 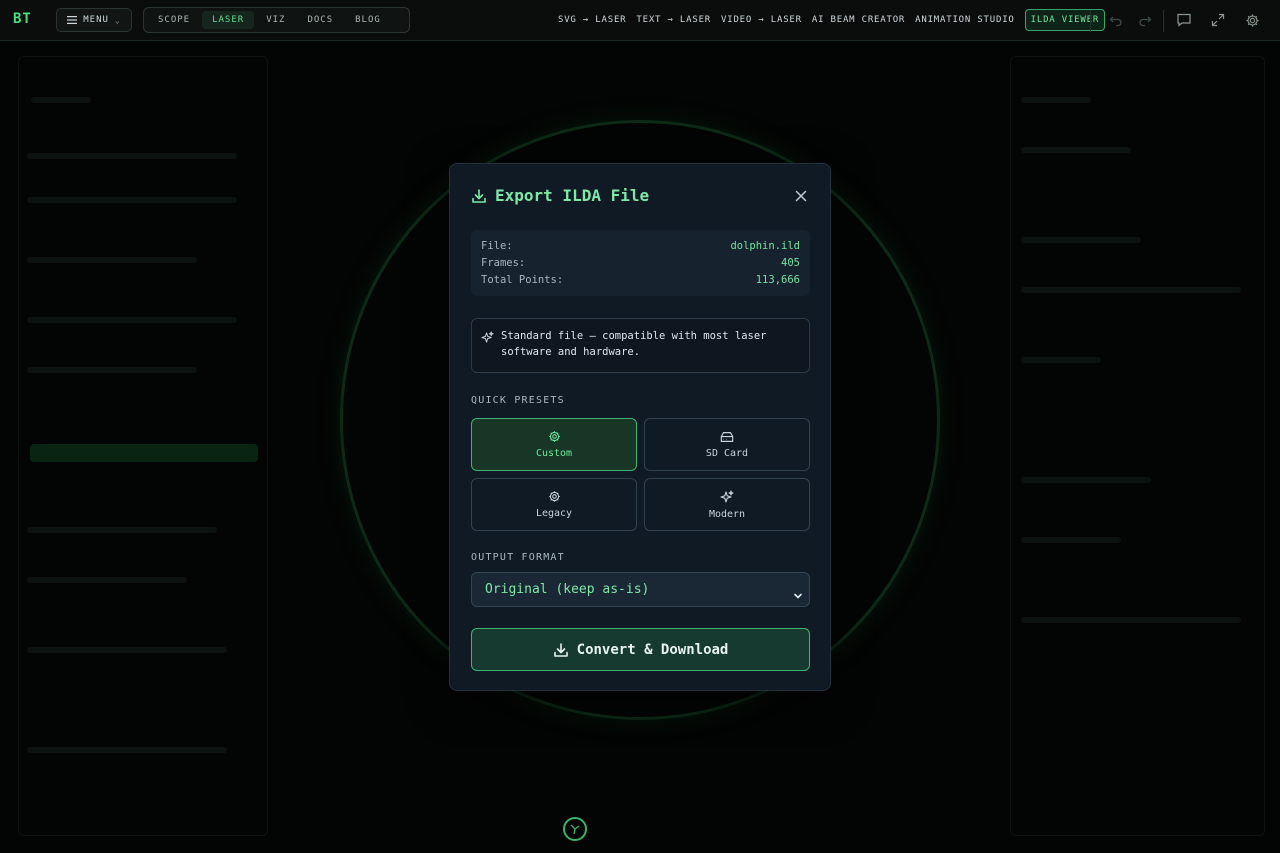 I want to click on hamburger-icon, so click(x=72, y=20).